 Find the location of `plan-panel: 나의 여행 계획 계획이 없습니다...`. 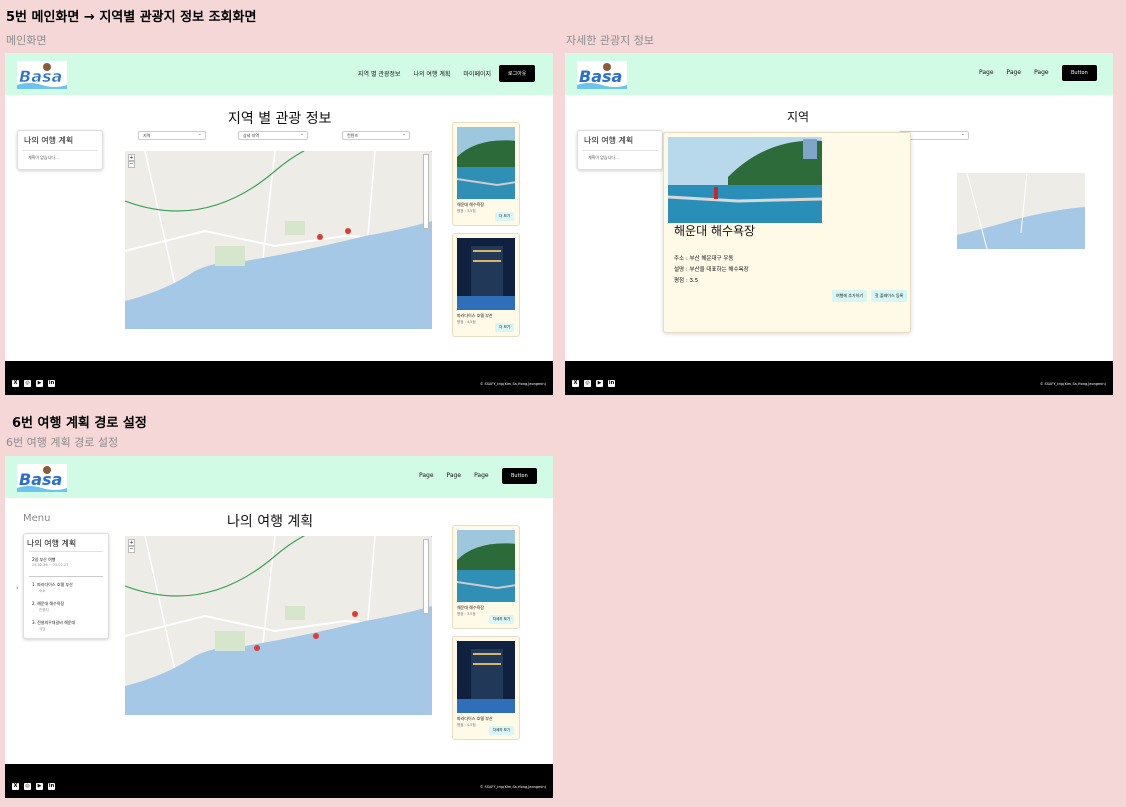

plan-panel: 나의 여행 계획 계획이 없습니다... is located at coordinates (60, 150).